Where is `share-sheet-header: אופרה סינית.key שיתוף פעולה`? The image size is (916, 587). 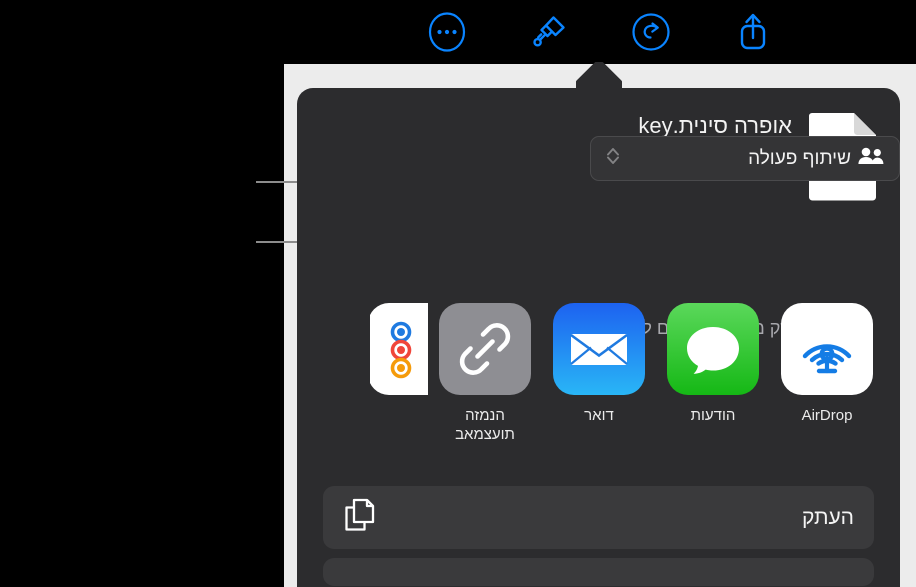 share-sheet-header: אופרה סינית.key שיתוף פעולה is located at coordinates (598, 153).